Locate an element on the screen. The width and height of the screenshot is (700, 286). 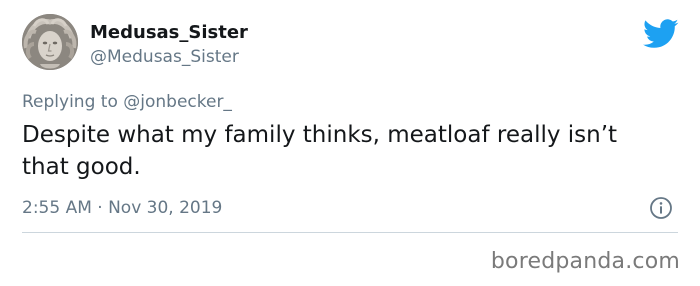
avatar is located at coordinates (50, 42).